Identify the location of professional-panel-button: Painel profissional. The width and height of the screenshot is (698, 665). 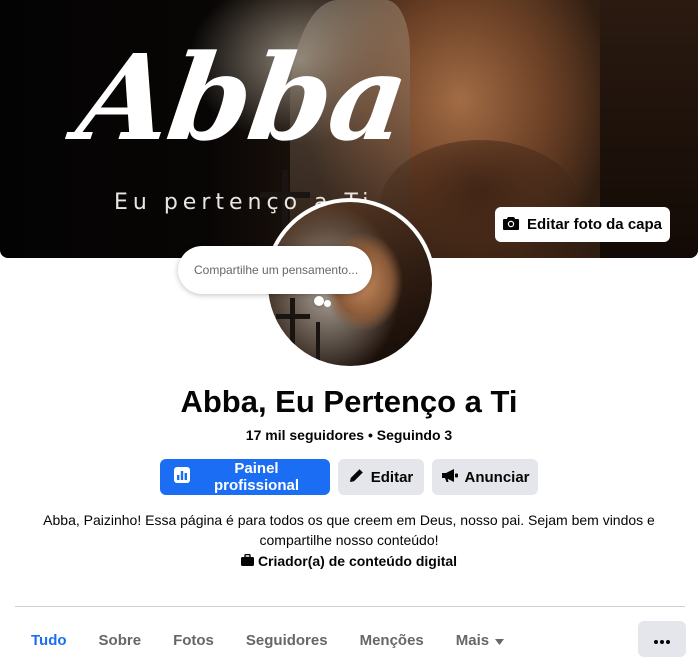
(245, 477).